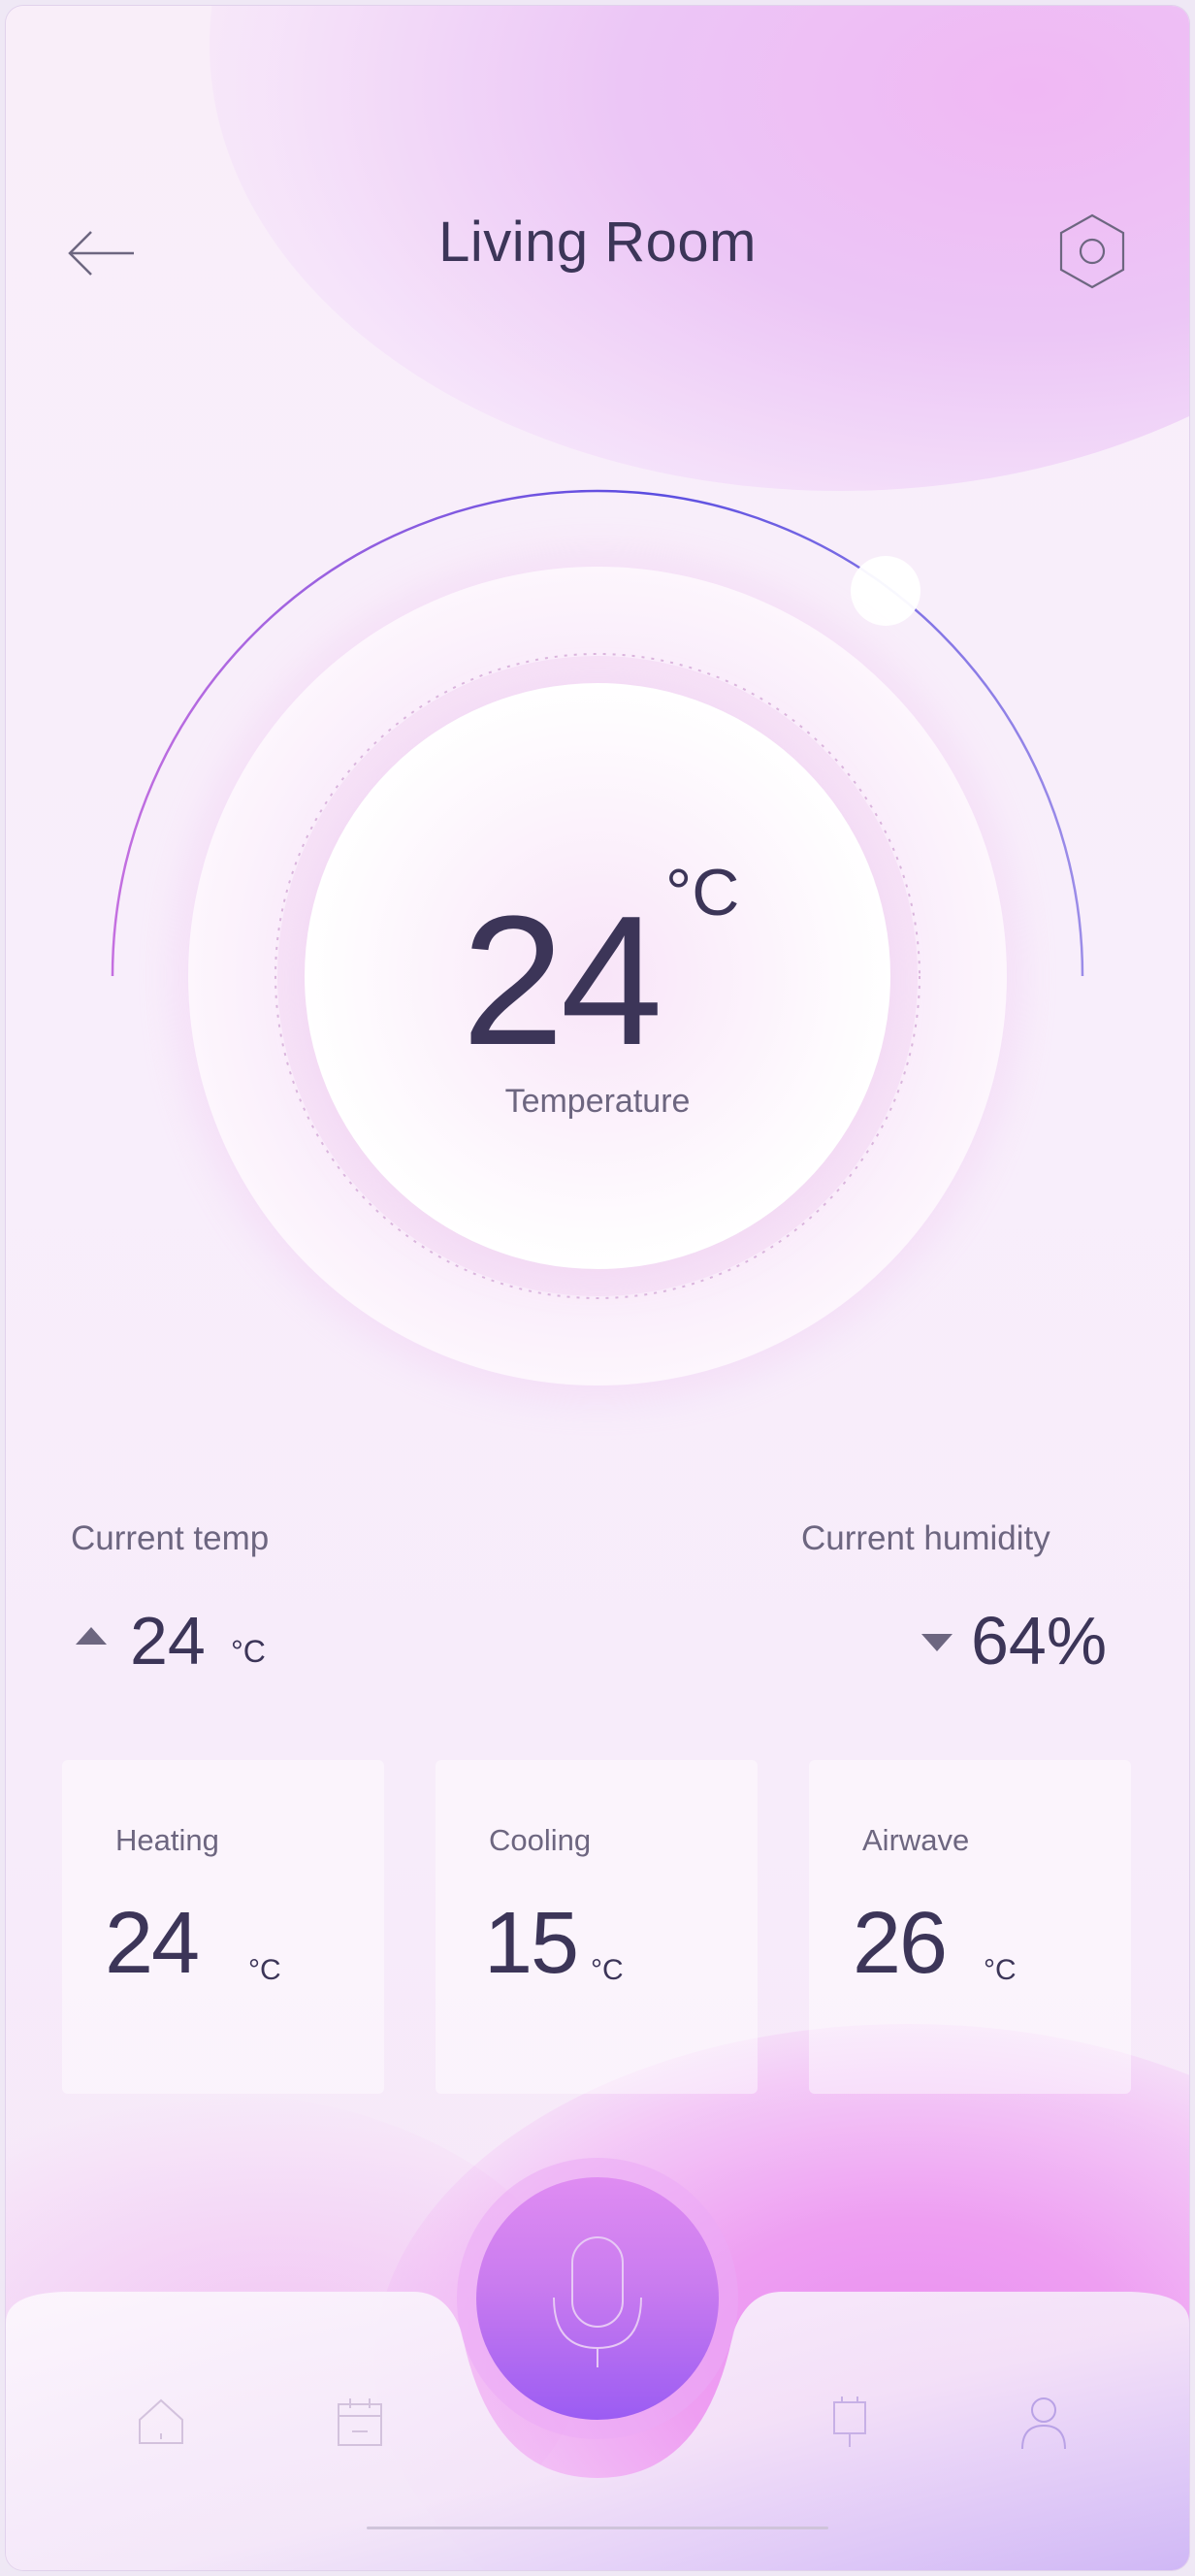  I want to click on temperature-value: 24, so click(562, 981).